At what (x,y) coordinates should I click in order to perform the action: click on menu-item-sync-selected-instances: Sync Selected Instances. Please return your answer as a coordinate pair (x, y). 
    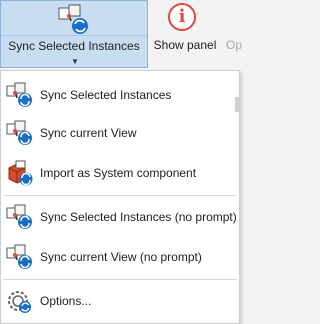
    Looking at the image, I should click on (120, 95).